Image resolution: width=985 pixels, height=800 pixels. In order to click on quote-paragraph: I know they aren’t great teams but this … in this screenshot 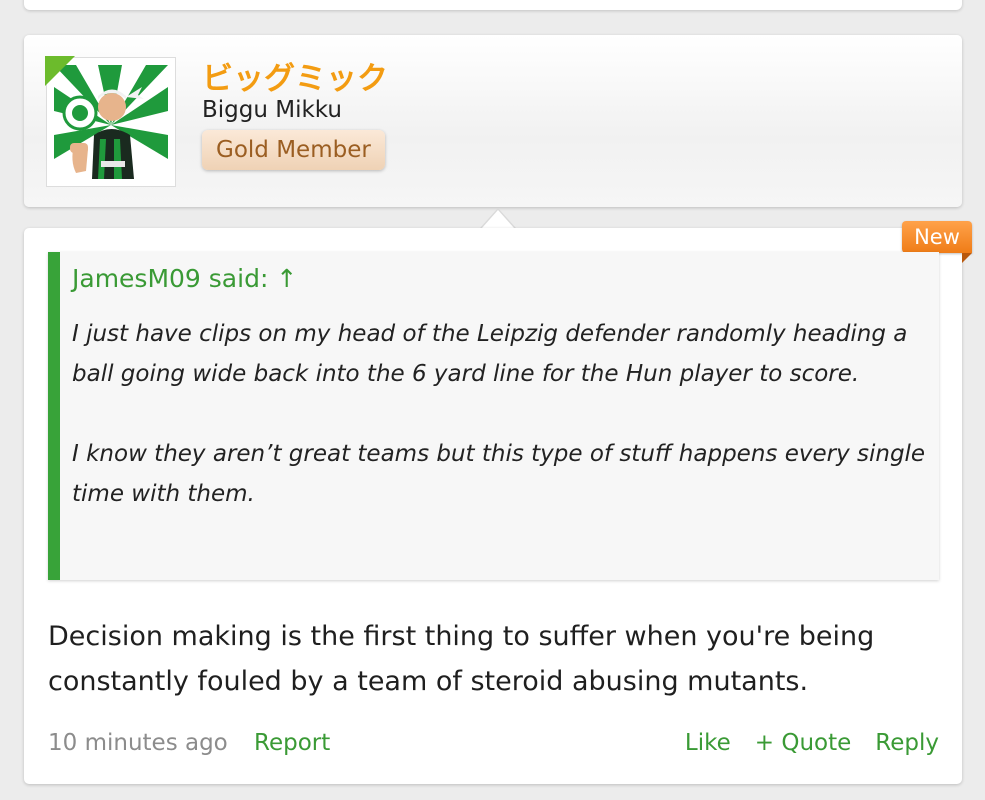, I will do `click(499, 474)`.